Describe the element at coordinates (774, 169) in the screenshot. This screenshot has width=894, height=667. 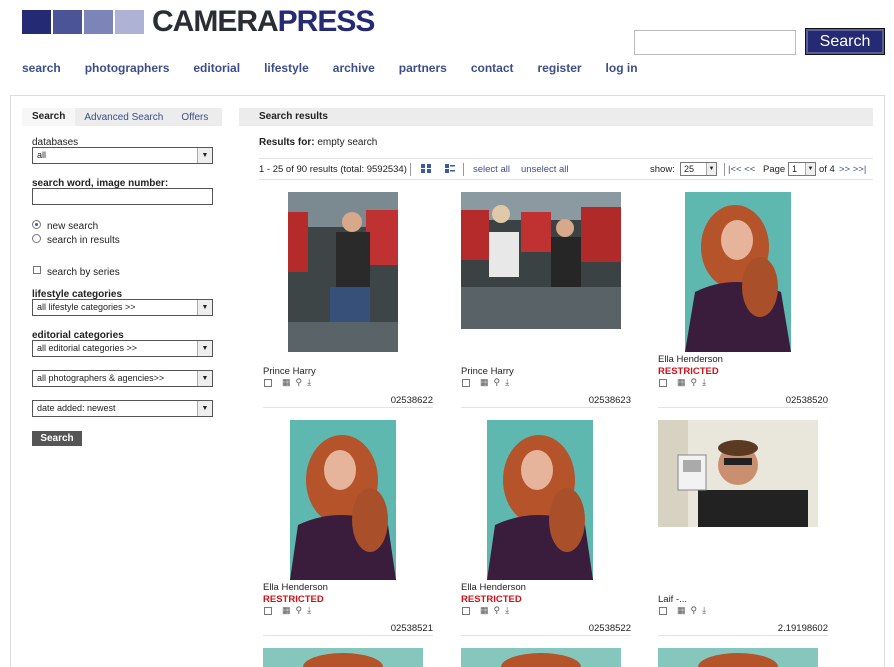
I see `page-label: Page` at that location.